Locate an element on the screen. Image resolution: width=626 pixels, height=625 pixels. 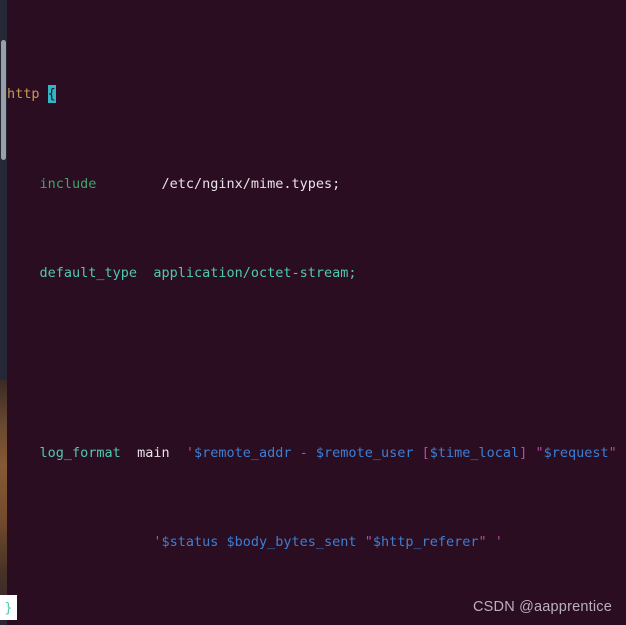
token-var-remote-addr: $remote_addr is located at coordinates (242, 452).